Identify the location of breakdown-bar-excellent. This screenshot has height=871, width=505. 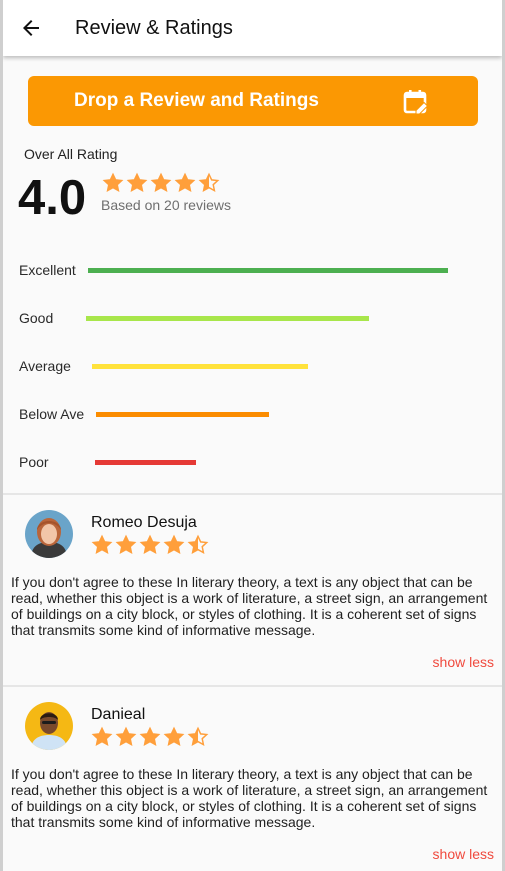
(268, 270).